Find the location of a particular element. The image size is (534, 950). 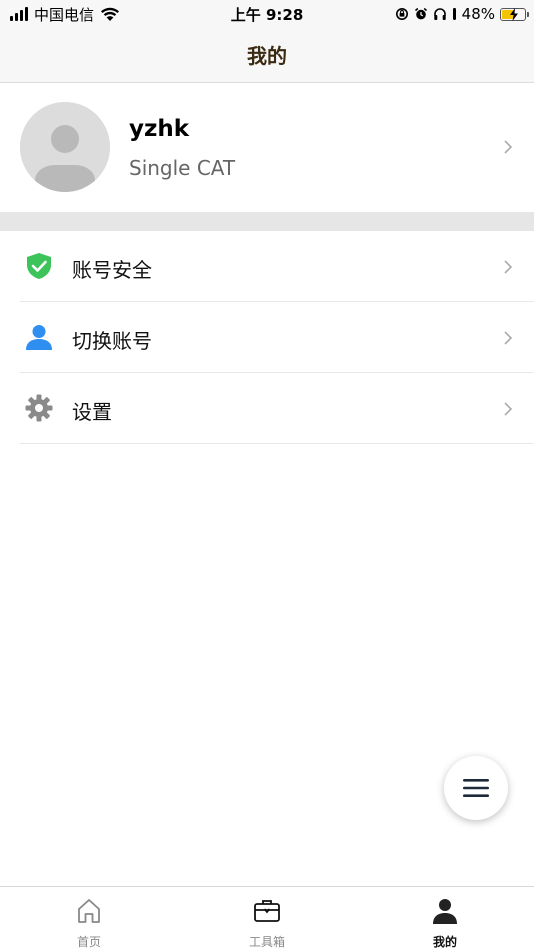

tab-home: 首页 is located at coordinates (89, 918).